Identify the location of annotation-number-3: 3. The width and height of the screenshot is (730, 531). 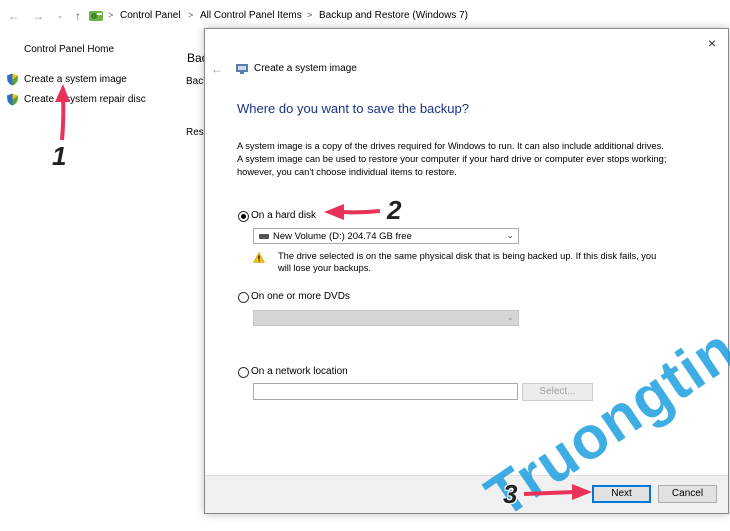
(510, 494).